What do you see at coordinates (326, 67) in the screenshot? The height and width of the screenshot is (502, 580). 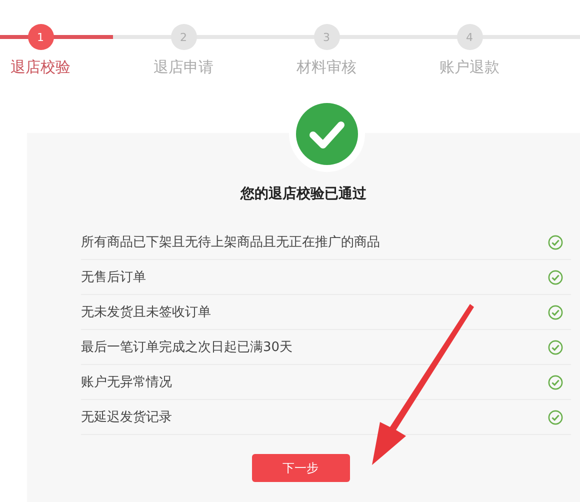 I see `step-label: 材料审核` at bounding box center [326, 67].